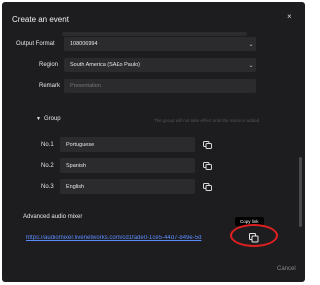 The height and width of the screenshot is (285, 320). What do you see at coordinates (53, 217) in the screenshot?
I see `advanced-mixer-title: Advanced audio mixer` at bounding box center [53, 217].